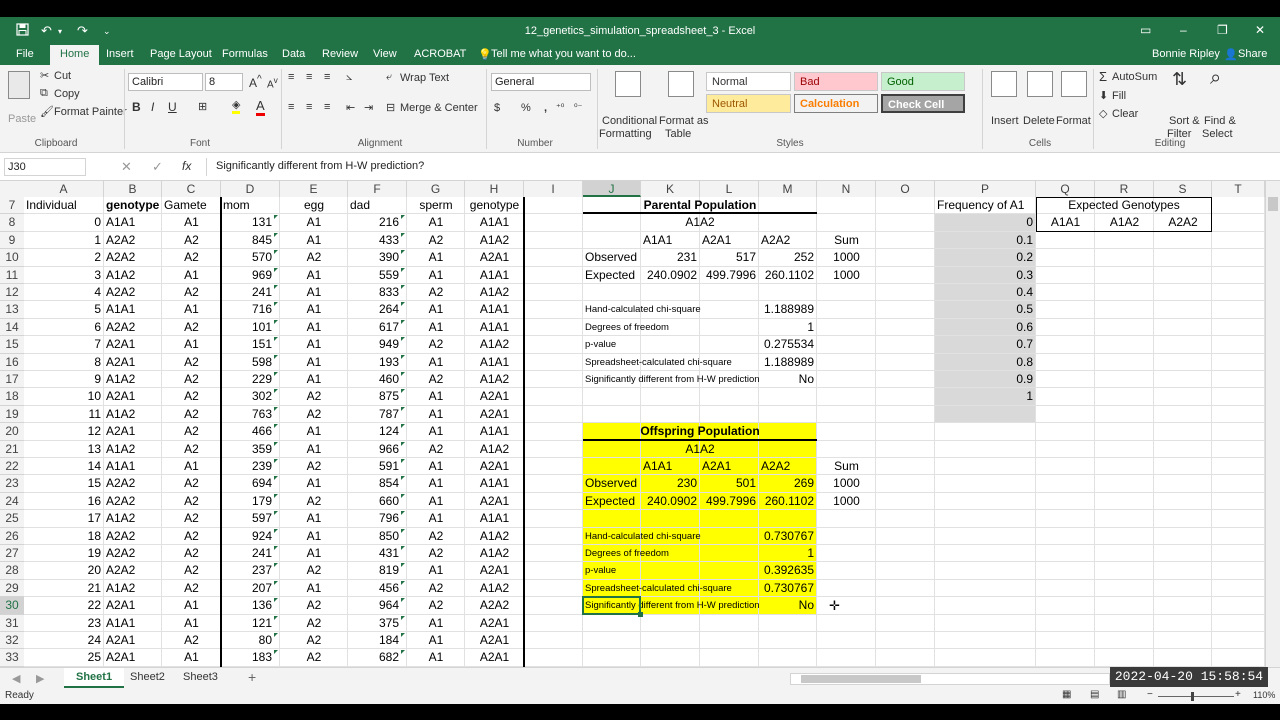 The height and width of the screenshot is (720, 1280). I want to click on row-header-10: 10, so click(12, 258).